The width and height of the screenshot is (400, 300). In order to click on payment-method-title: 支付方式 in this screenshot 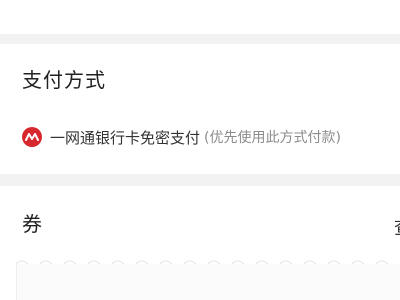, I will do `click(64, 80)`.